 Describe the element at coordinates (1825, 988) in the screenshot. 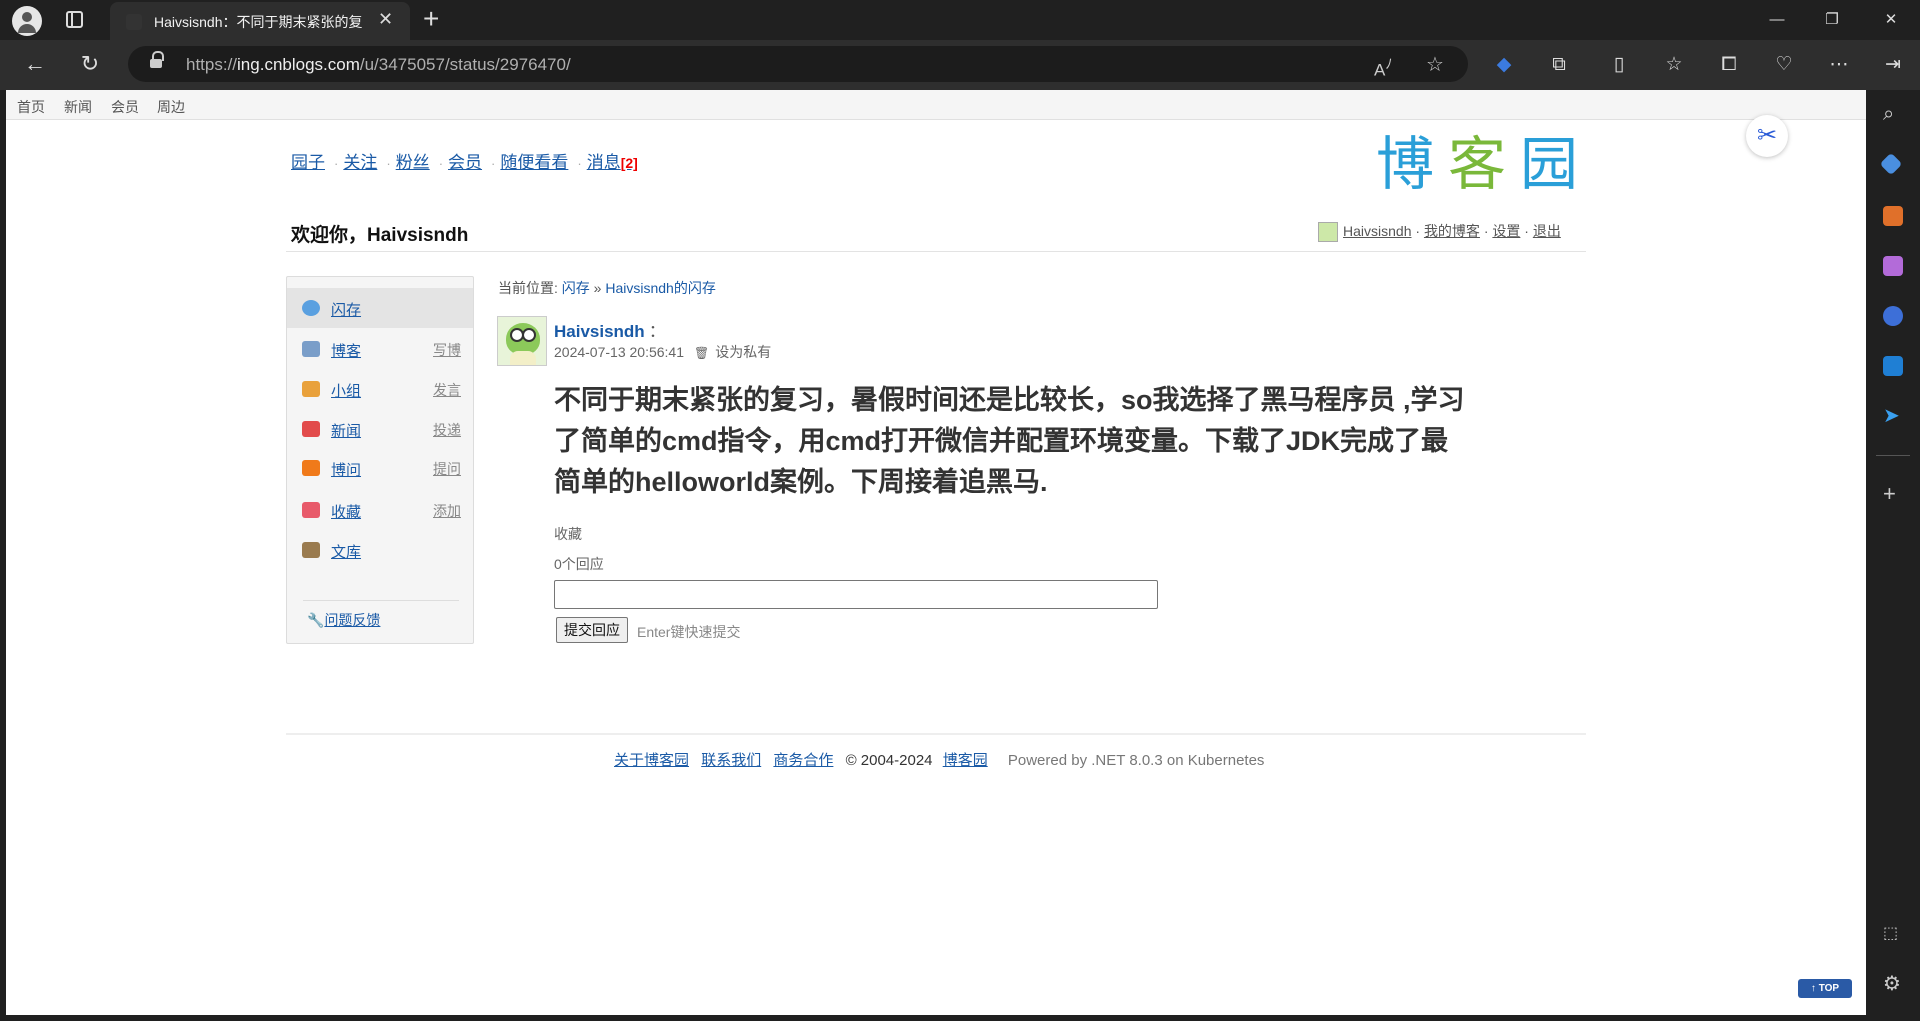

I see `back-to-top-button: ↑ TOP` at that location.